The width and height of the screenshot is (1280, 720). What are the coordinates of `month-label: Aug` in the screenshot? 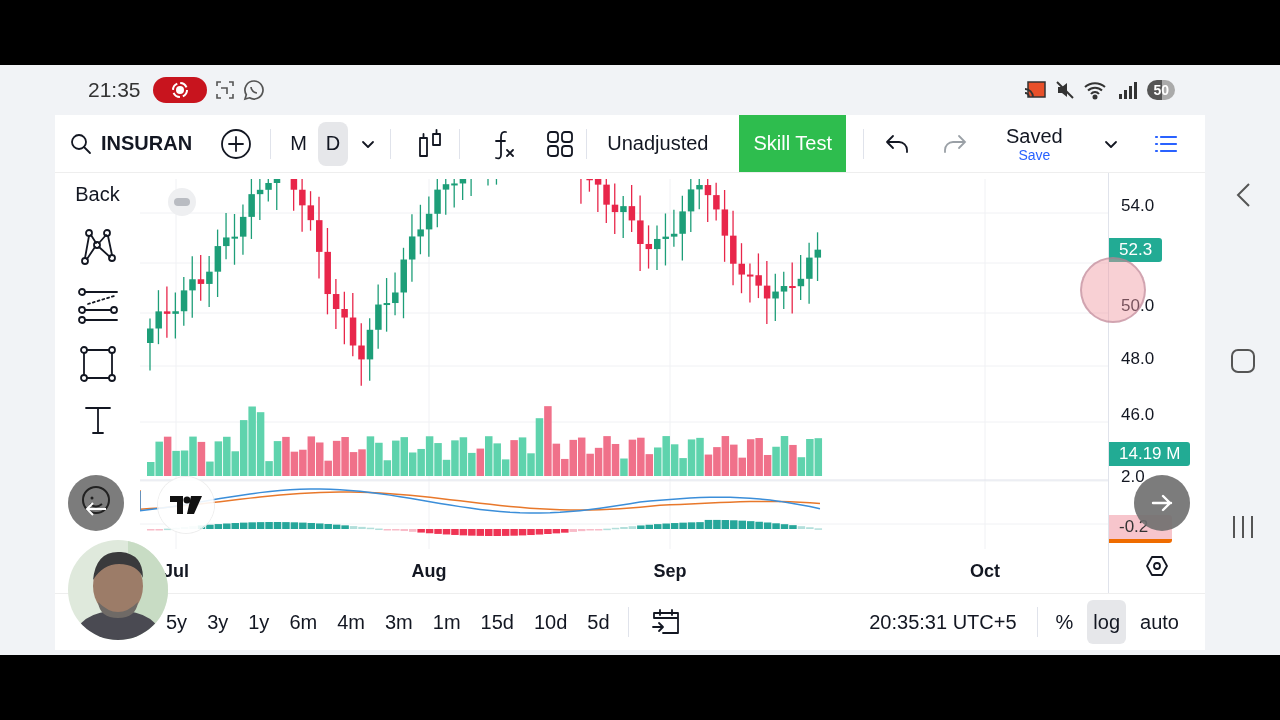 It's located at (429, 571).